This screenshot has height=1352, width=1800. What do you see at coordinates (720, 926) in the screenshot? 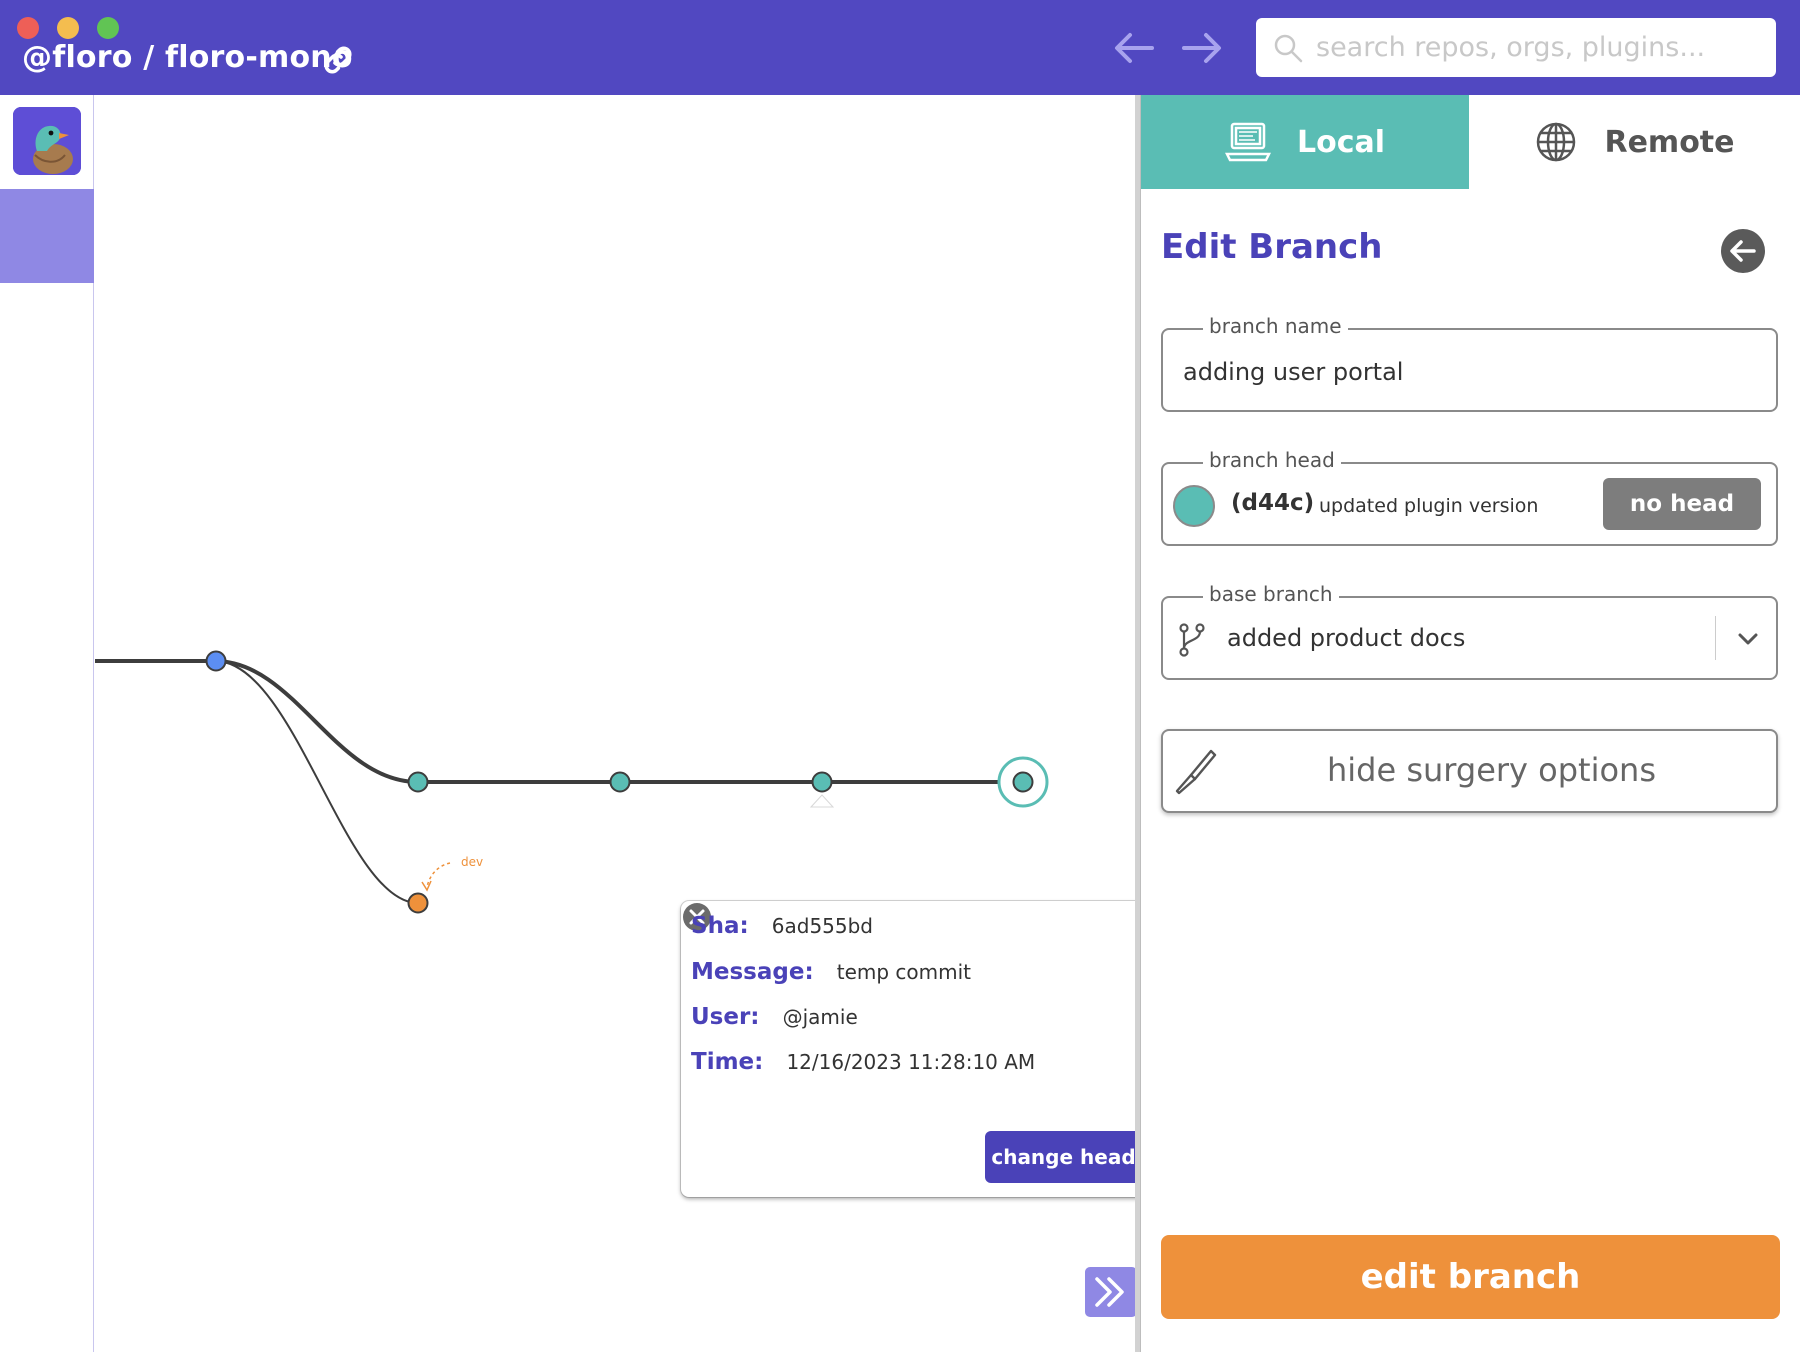
I see `sha-label: Sha:` at bounding box center [720, 926].